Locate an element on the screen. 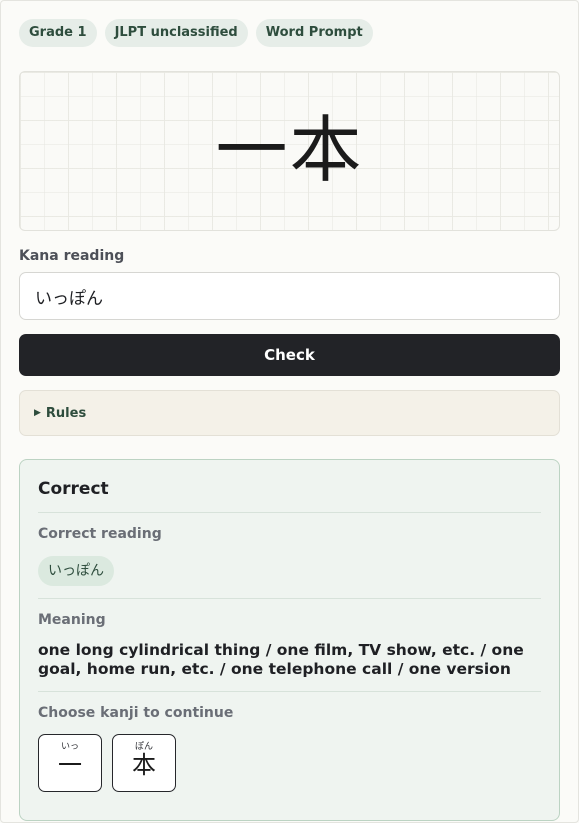 Image resolution: width=579 pixels, height=823 pixels. kanji-character: 本 is located at coordinates (144, 765).